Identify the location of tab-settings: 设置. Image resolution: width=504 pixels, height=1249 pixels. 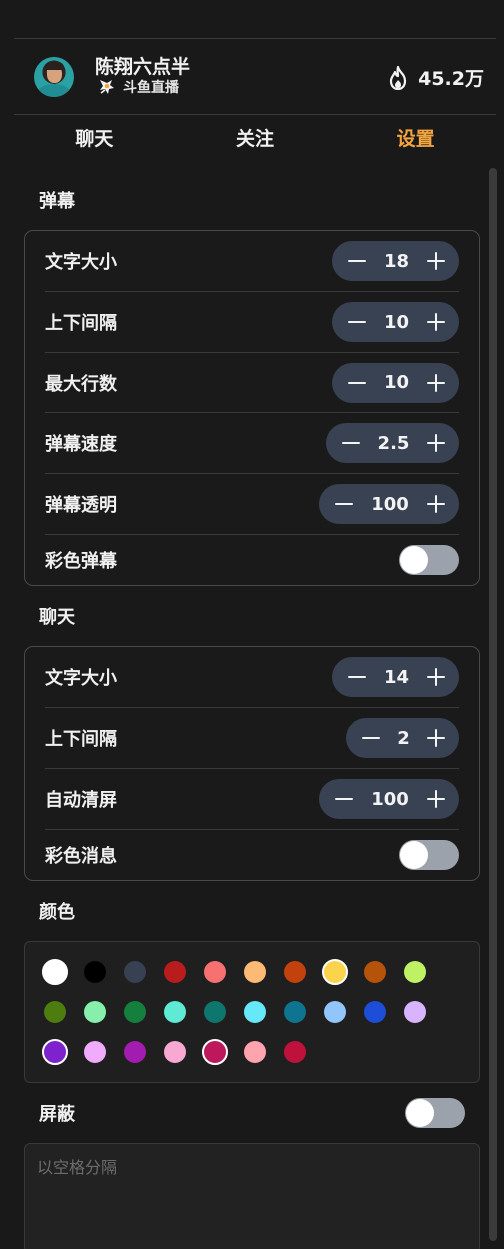
(415, 139).